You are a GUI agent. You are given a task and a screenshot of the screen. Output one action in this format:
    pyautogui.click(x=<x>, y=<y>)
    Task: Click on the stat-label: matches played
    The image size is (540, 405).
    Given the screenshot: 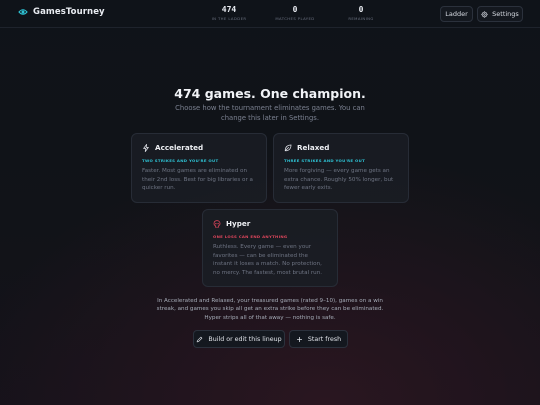 What is the action you would take?
    pyautogui.click(x=295, y=18)
    